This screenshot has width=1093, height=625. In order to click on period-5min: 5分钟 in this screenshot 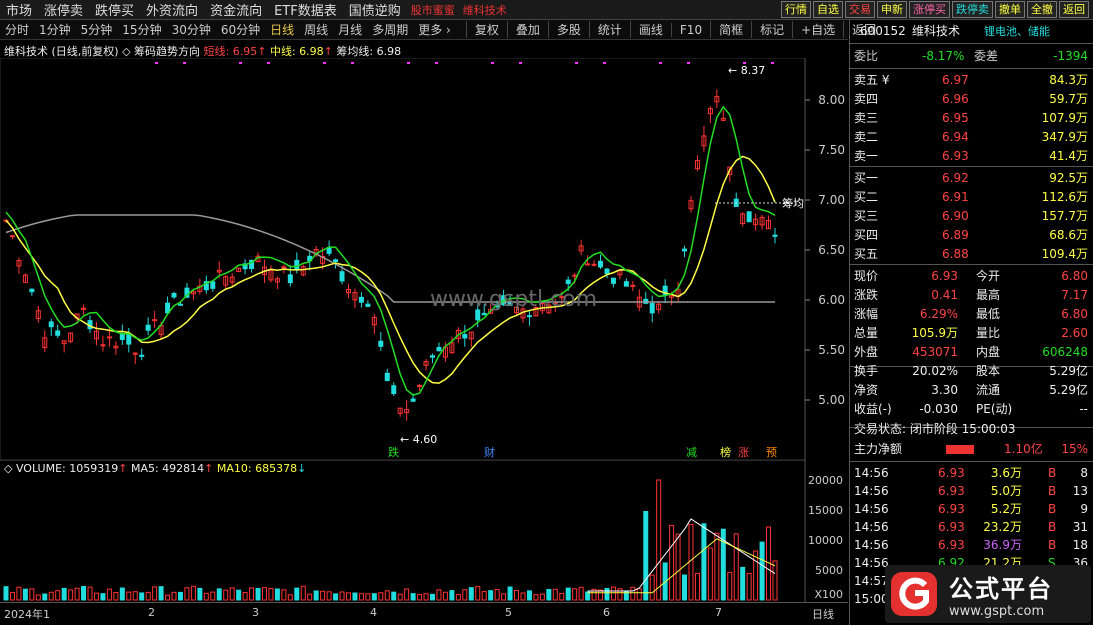, I will do `click(97, 29)`.